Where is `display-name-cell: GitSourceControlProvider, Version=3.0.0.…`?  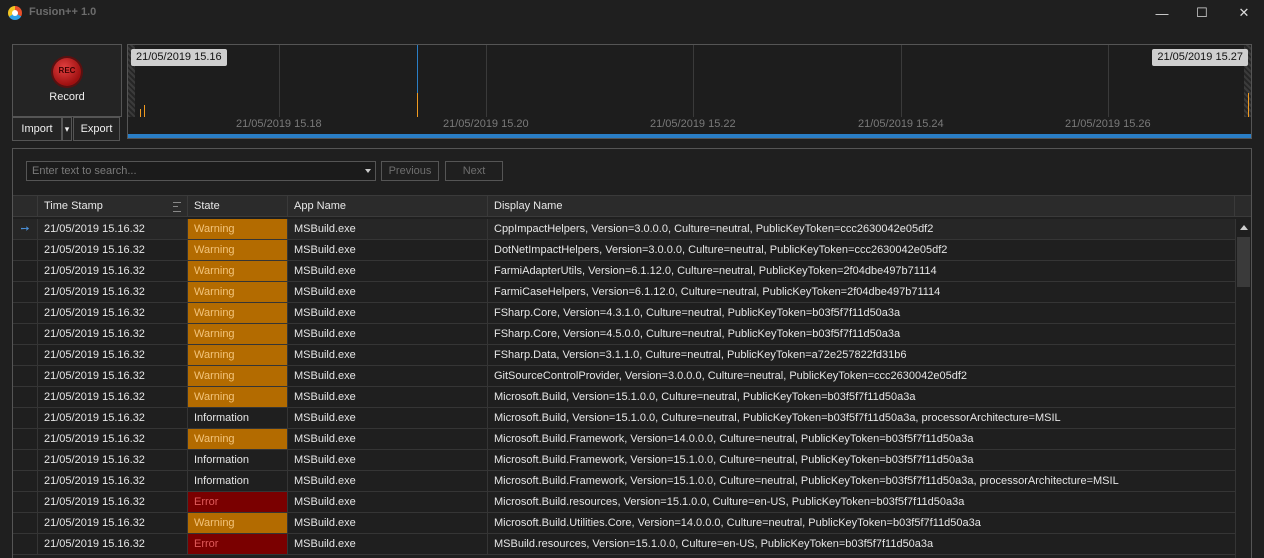
display-name-cell: GitSourceControlProvider, Version=3.0.0.… is located at coordinates (730, 376).